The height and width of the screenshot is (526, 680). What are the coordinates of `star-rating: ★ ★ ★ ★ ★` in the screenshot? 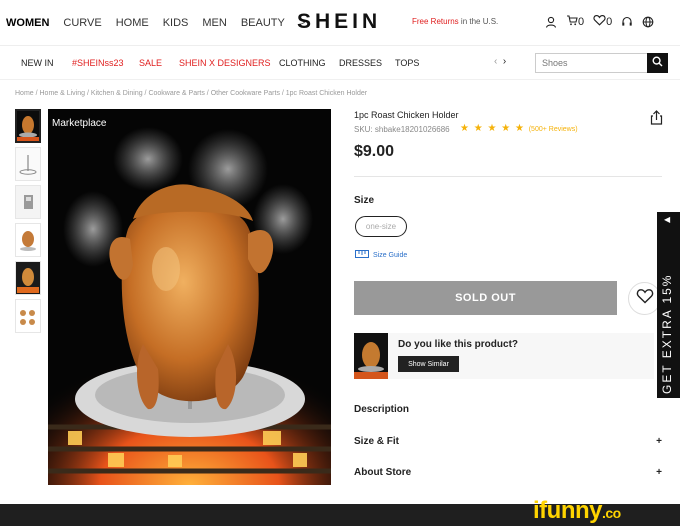 It's located at (492, 128).